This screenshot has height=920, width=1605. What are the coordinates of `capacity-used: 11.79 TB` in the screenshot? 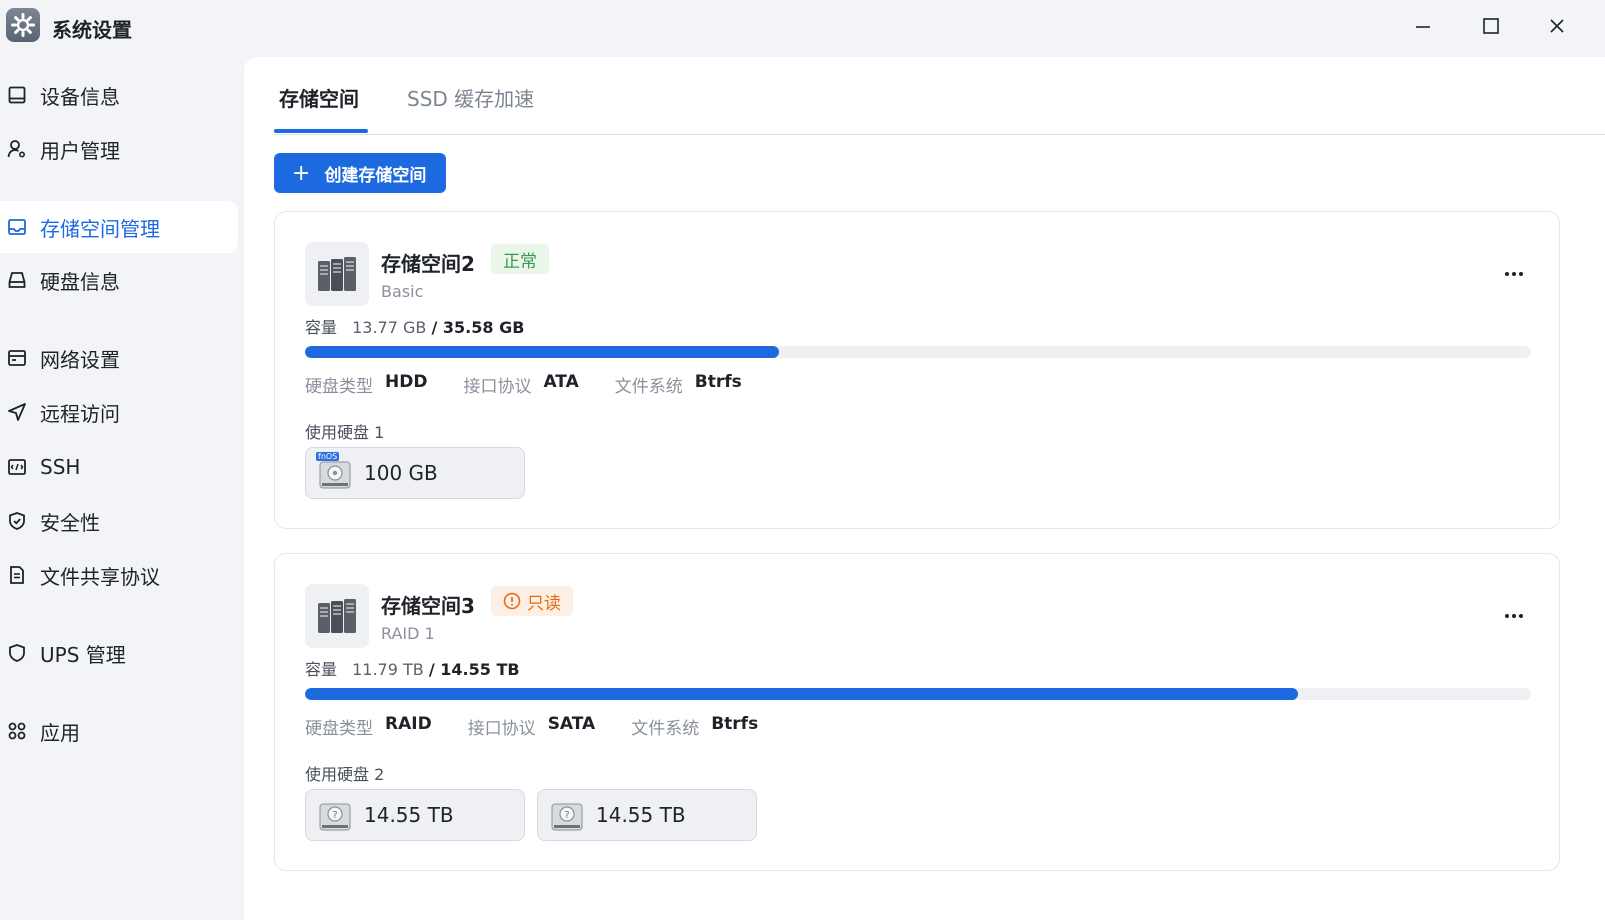 It's located at (388, 669).